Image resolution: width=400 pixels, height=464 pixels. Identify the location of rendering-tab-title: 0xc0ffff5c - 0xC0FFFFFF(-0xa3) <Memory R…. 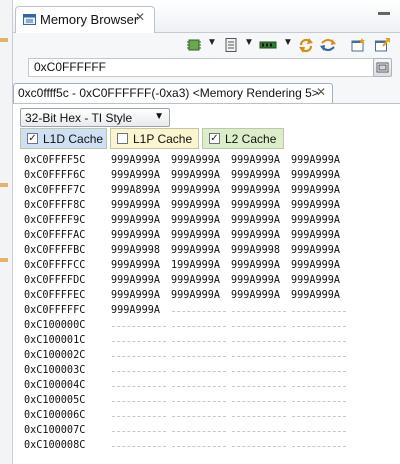
(168, 93).